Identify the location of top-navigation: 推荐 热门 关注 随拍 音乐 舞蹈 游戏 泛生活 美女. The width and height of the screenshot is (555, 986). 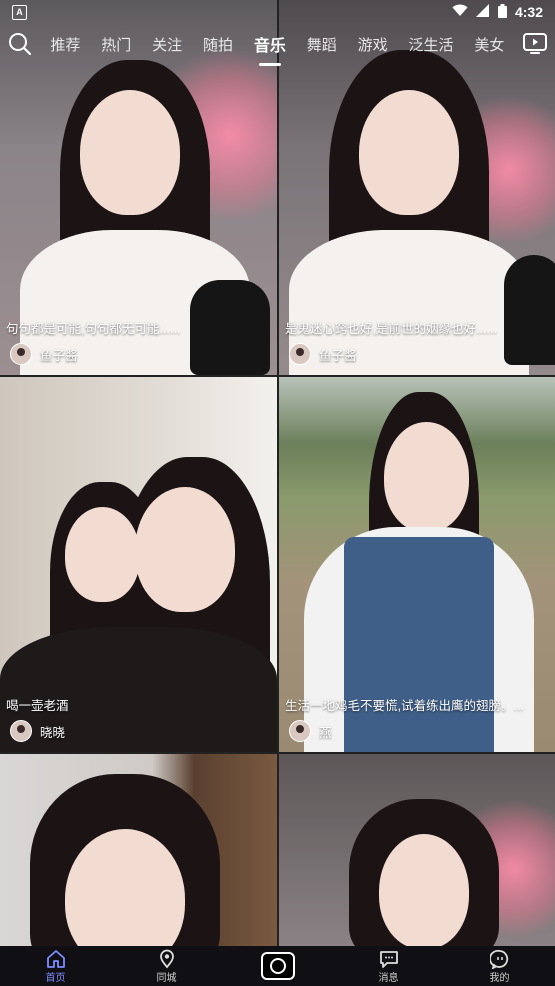
(277, 47).